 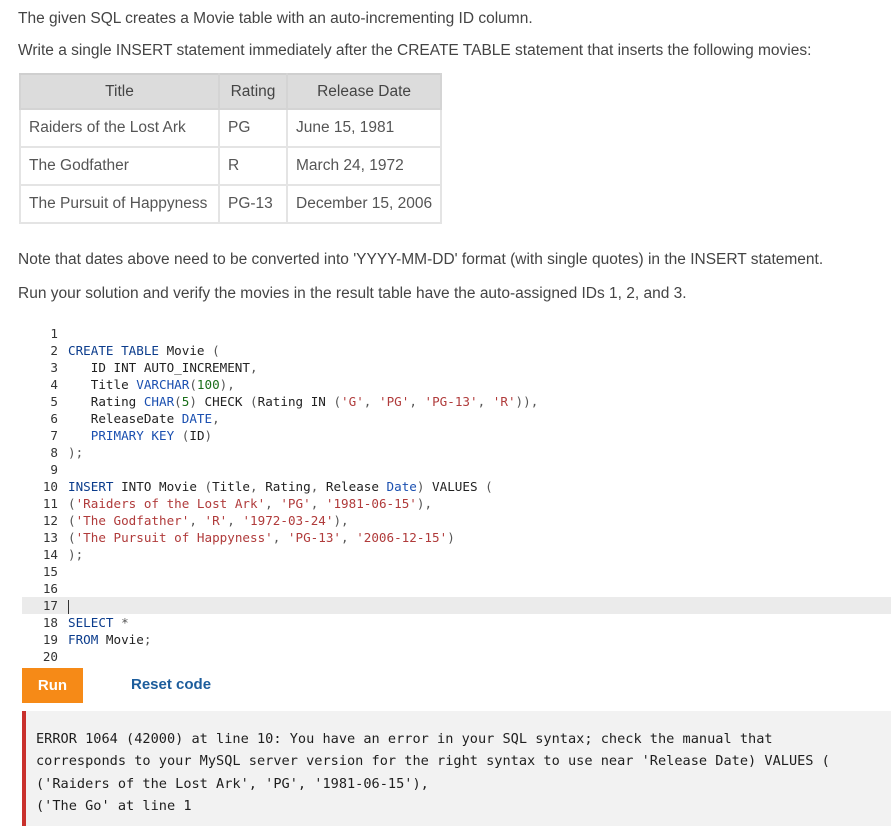 I want to click on code-line: 4 Title VARCHAR(100),, so click(x=456, y=384).